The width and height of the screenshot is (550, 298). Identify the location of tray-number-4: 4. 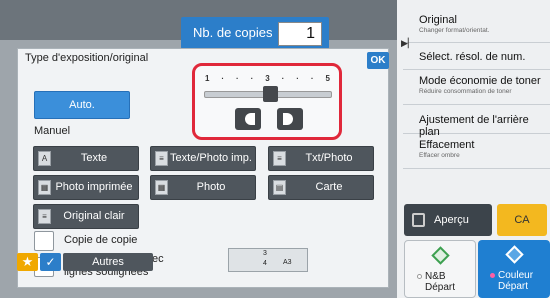
(265, 263).